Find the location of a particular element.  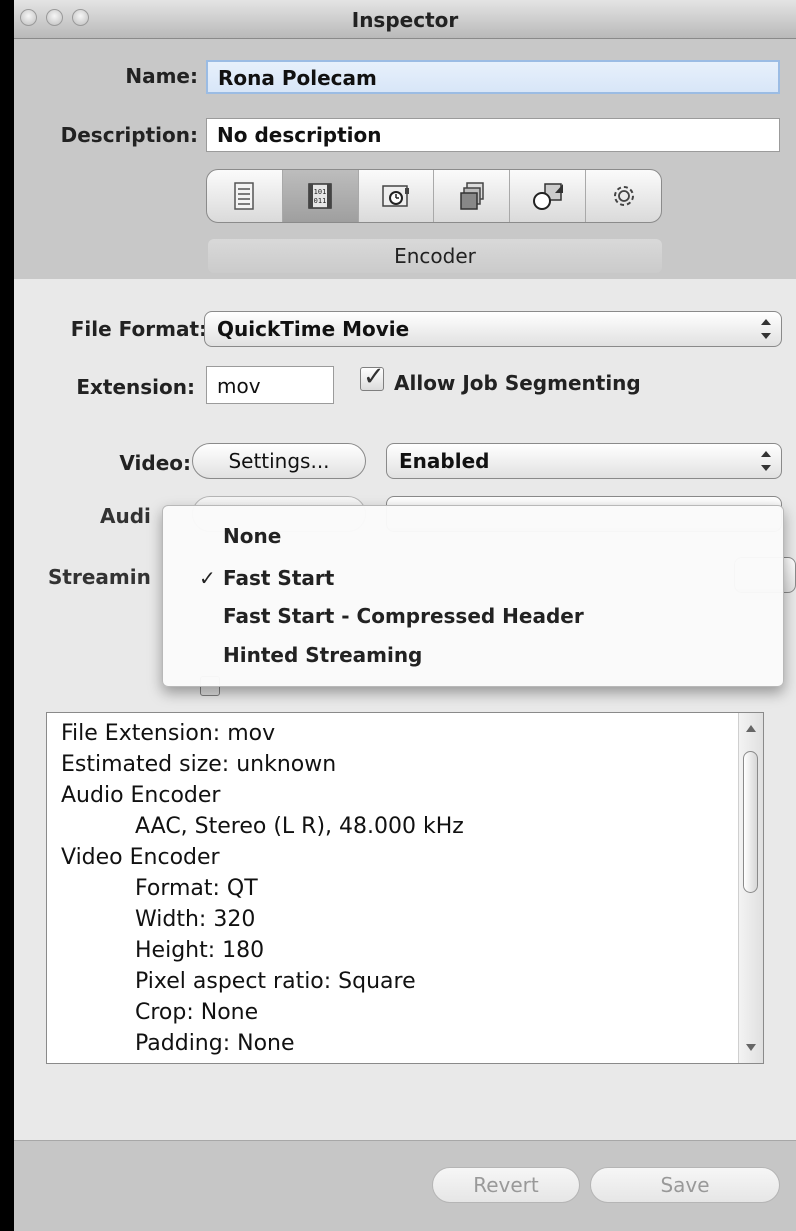

scroll-up-arrow-icon is located at coordinates (751, 728).